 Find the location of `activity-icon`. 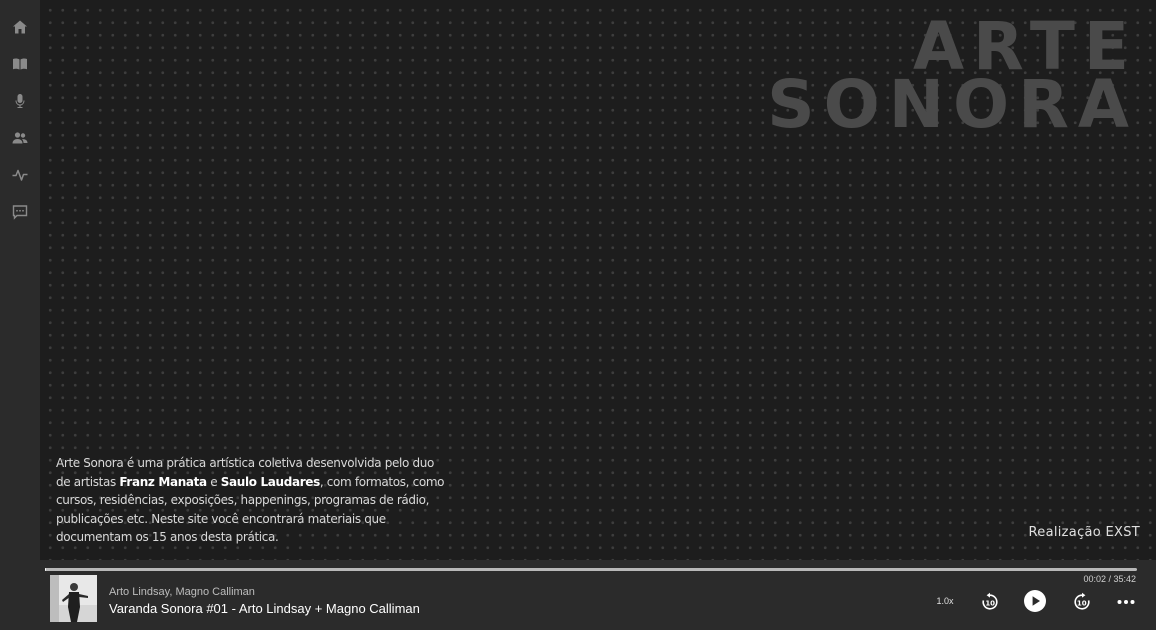

activity-icon is located at coordinates (20, 175).